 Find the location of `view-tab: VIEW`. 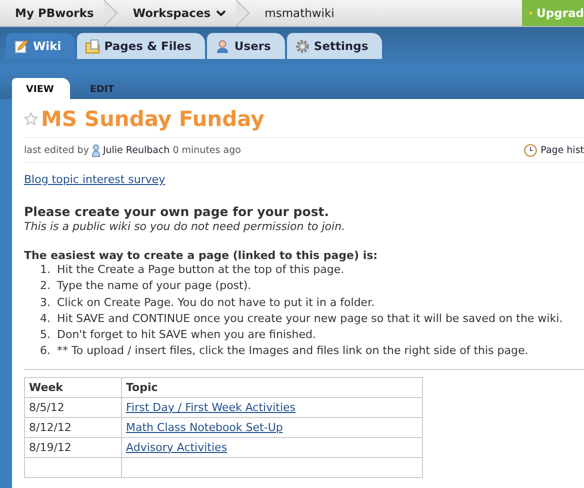

view-tab: VIEW is located at coordinates (41, 88).